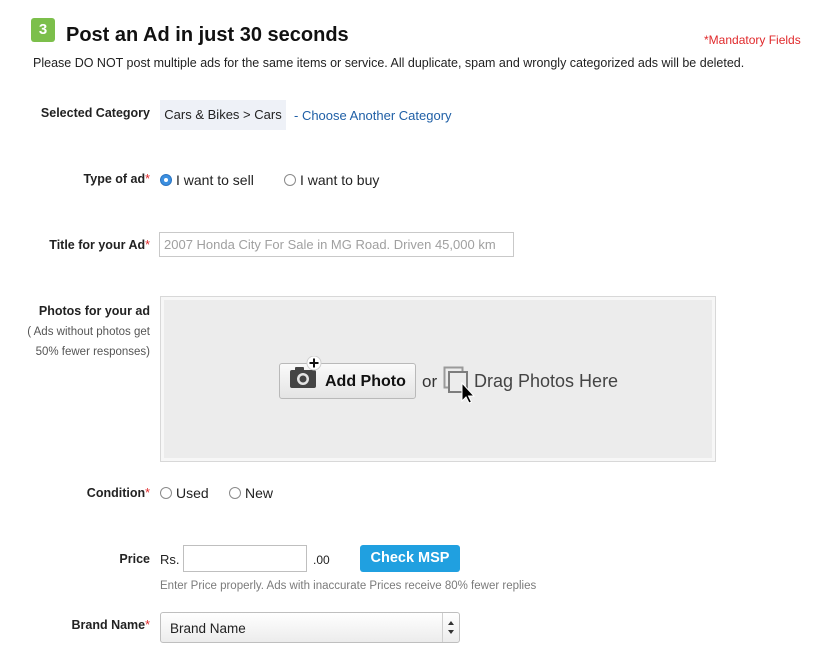 This screenshot has width=830, height=670. What do you see at coordinates (546, 381) in the screenshot?
I see `drag-photos-text: Drag Photos Here` at bounding box center [546, 381].